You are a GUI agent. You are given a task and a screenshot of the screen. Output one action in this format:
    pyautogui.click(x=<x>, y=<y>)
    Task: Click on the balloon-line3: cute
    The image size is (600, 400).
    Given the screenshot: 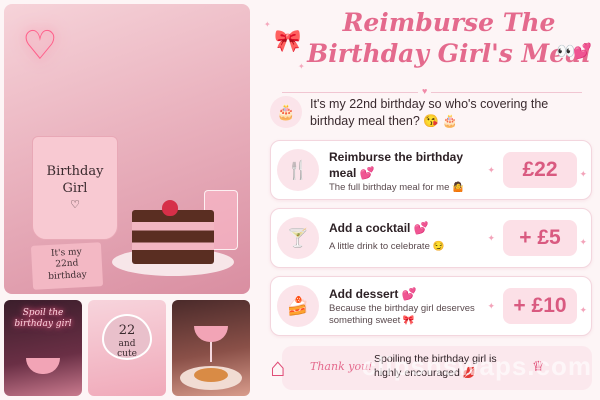 What is the action you would take?
    pyautogui.click(x=127, y=354)
    